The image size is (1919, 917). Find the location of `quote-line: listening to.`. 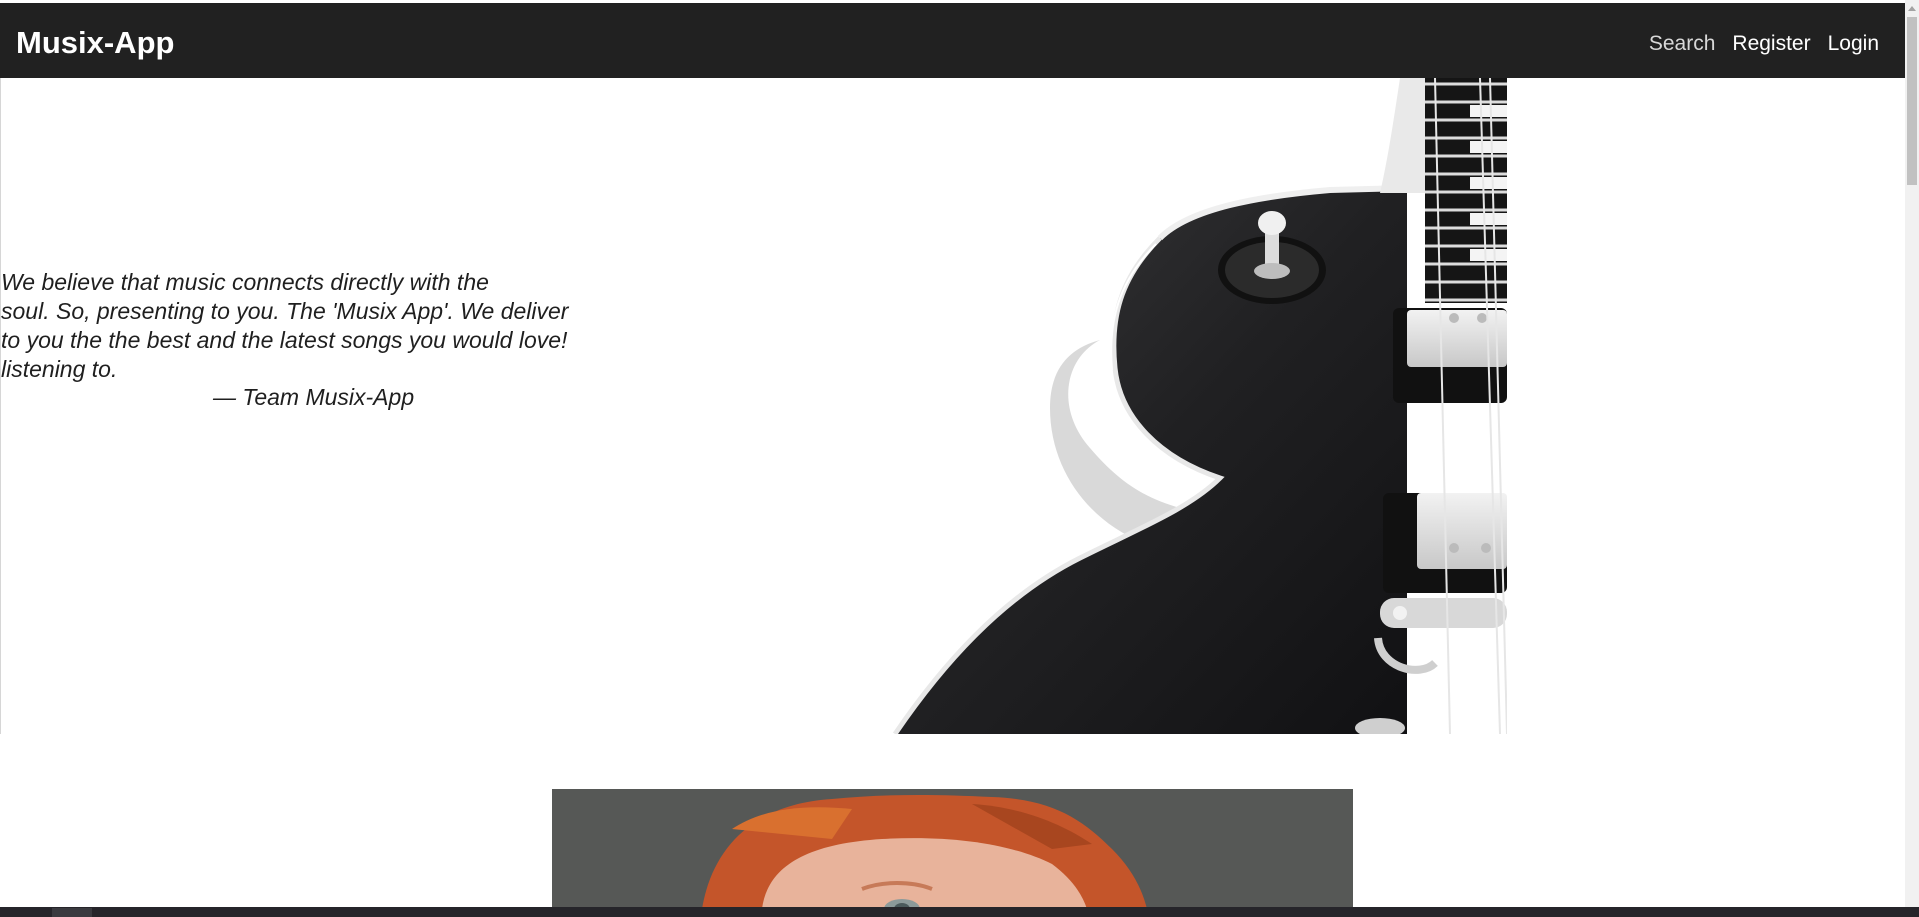

quote-line: listening to. is located at coordinates (59, 369).